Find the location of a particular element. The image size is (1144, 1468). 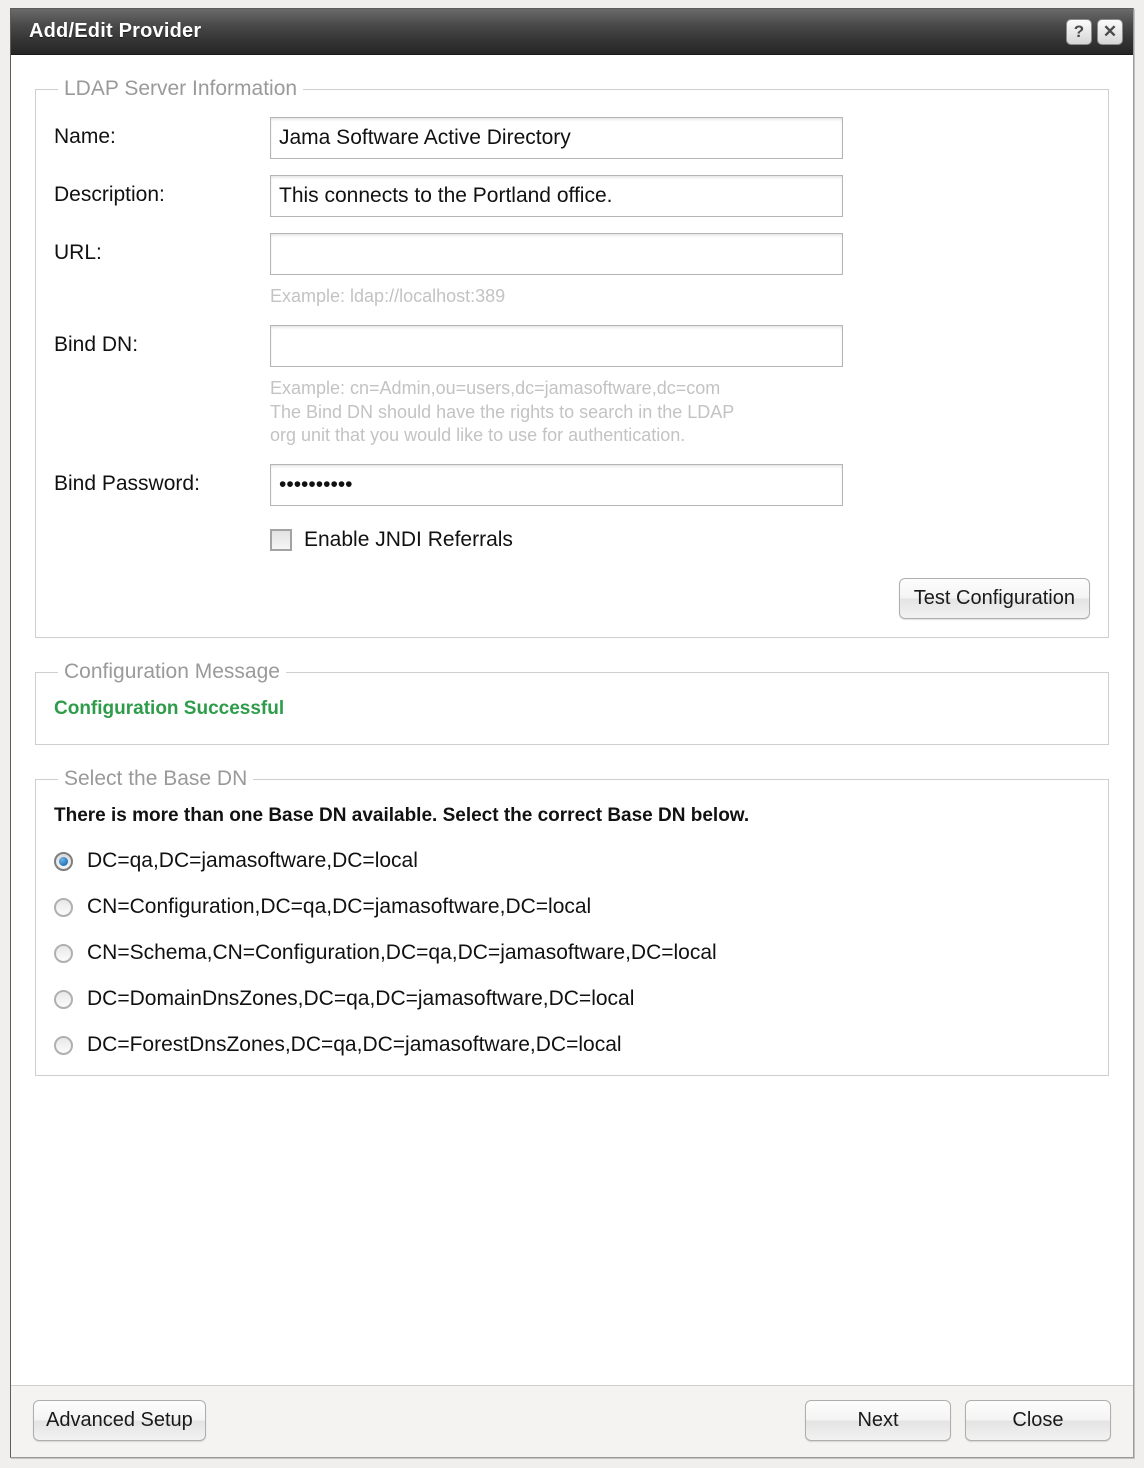

next-button: Next is located at coordinates (878, 1420).